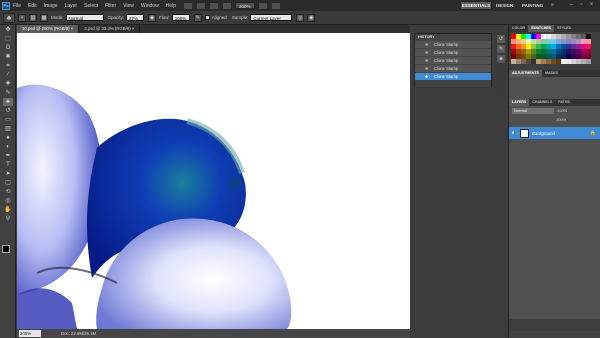 The width and height of the screenshot is (600, 338). What do you see at coordinates (275, 5) in the screenshot?
I see `screen-mode-button` at bounding box center [275, 5].